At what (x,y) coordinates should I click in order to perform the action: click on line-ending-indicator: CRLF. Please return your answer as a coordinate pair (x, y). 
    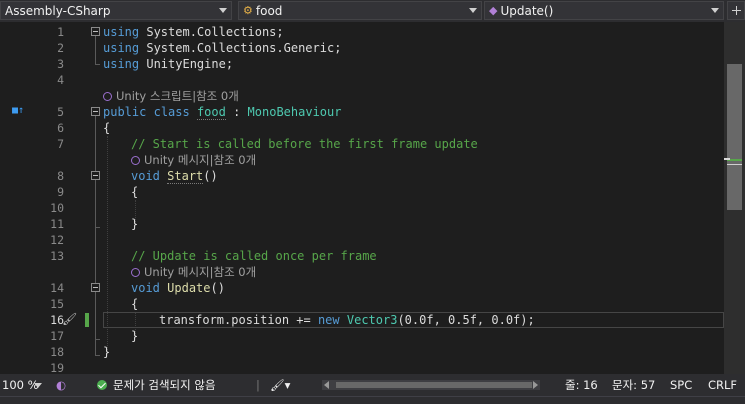
    Looking at the image, I should click on (722, 385).